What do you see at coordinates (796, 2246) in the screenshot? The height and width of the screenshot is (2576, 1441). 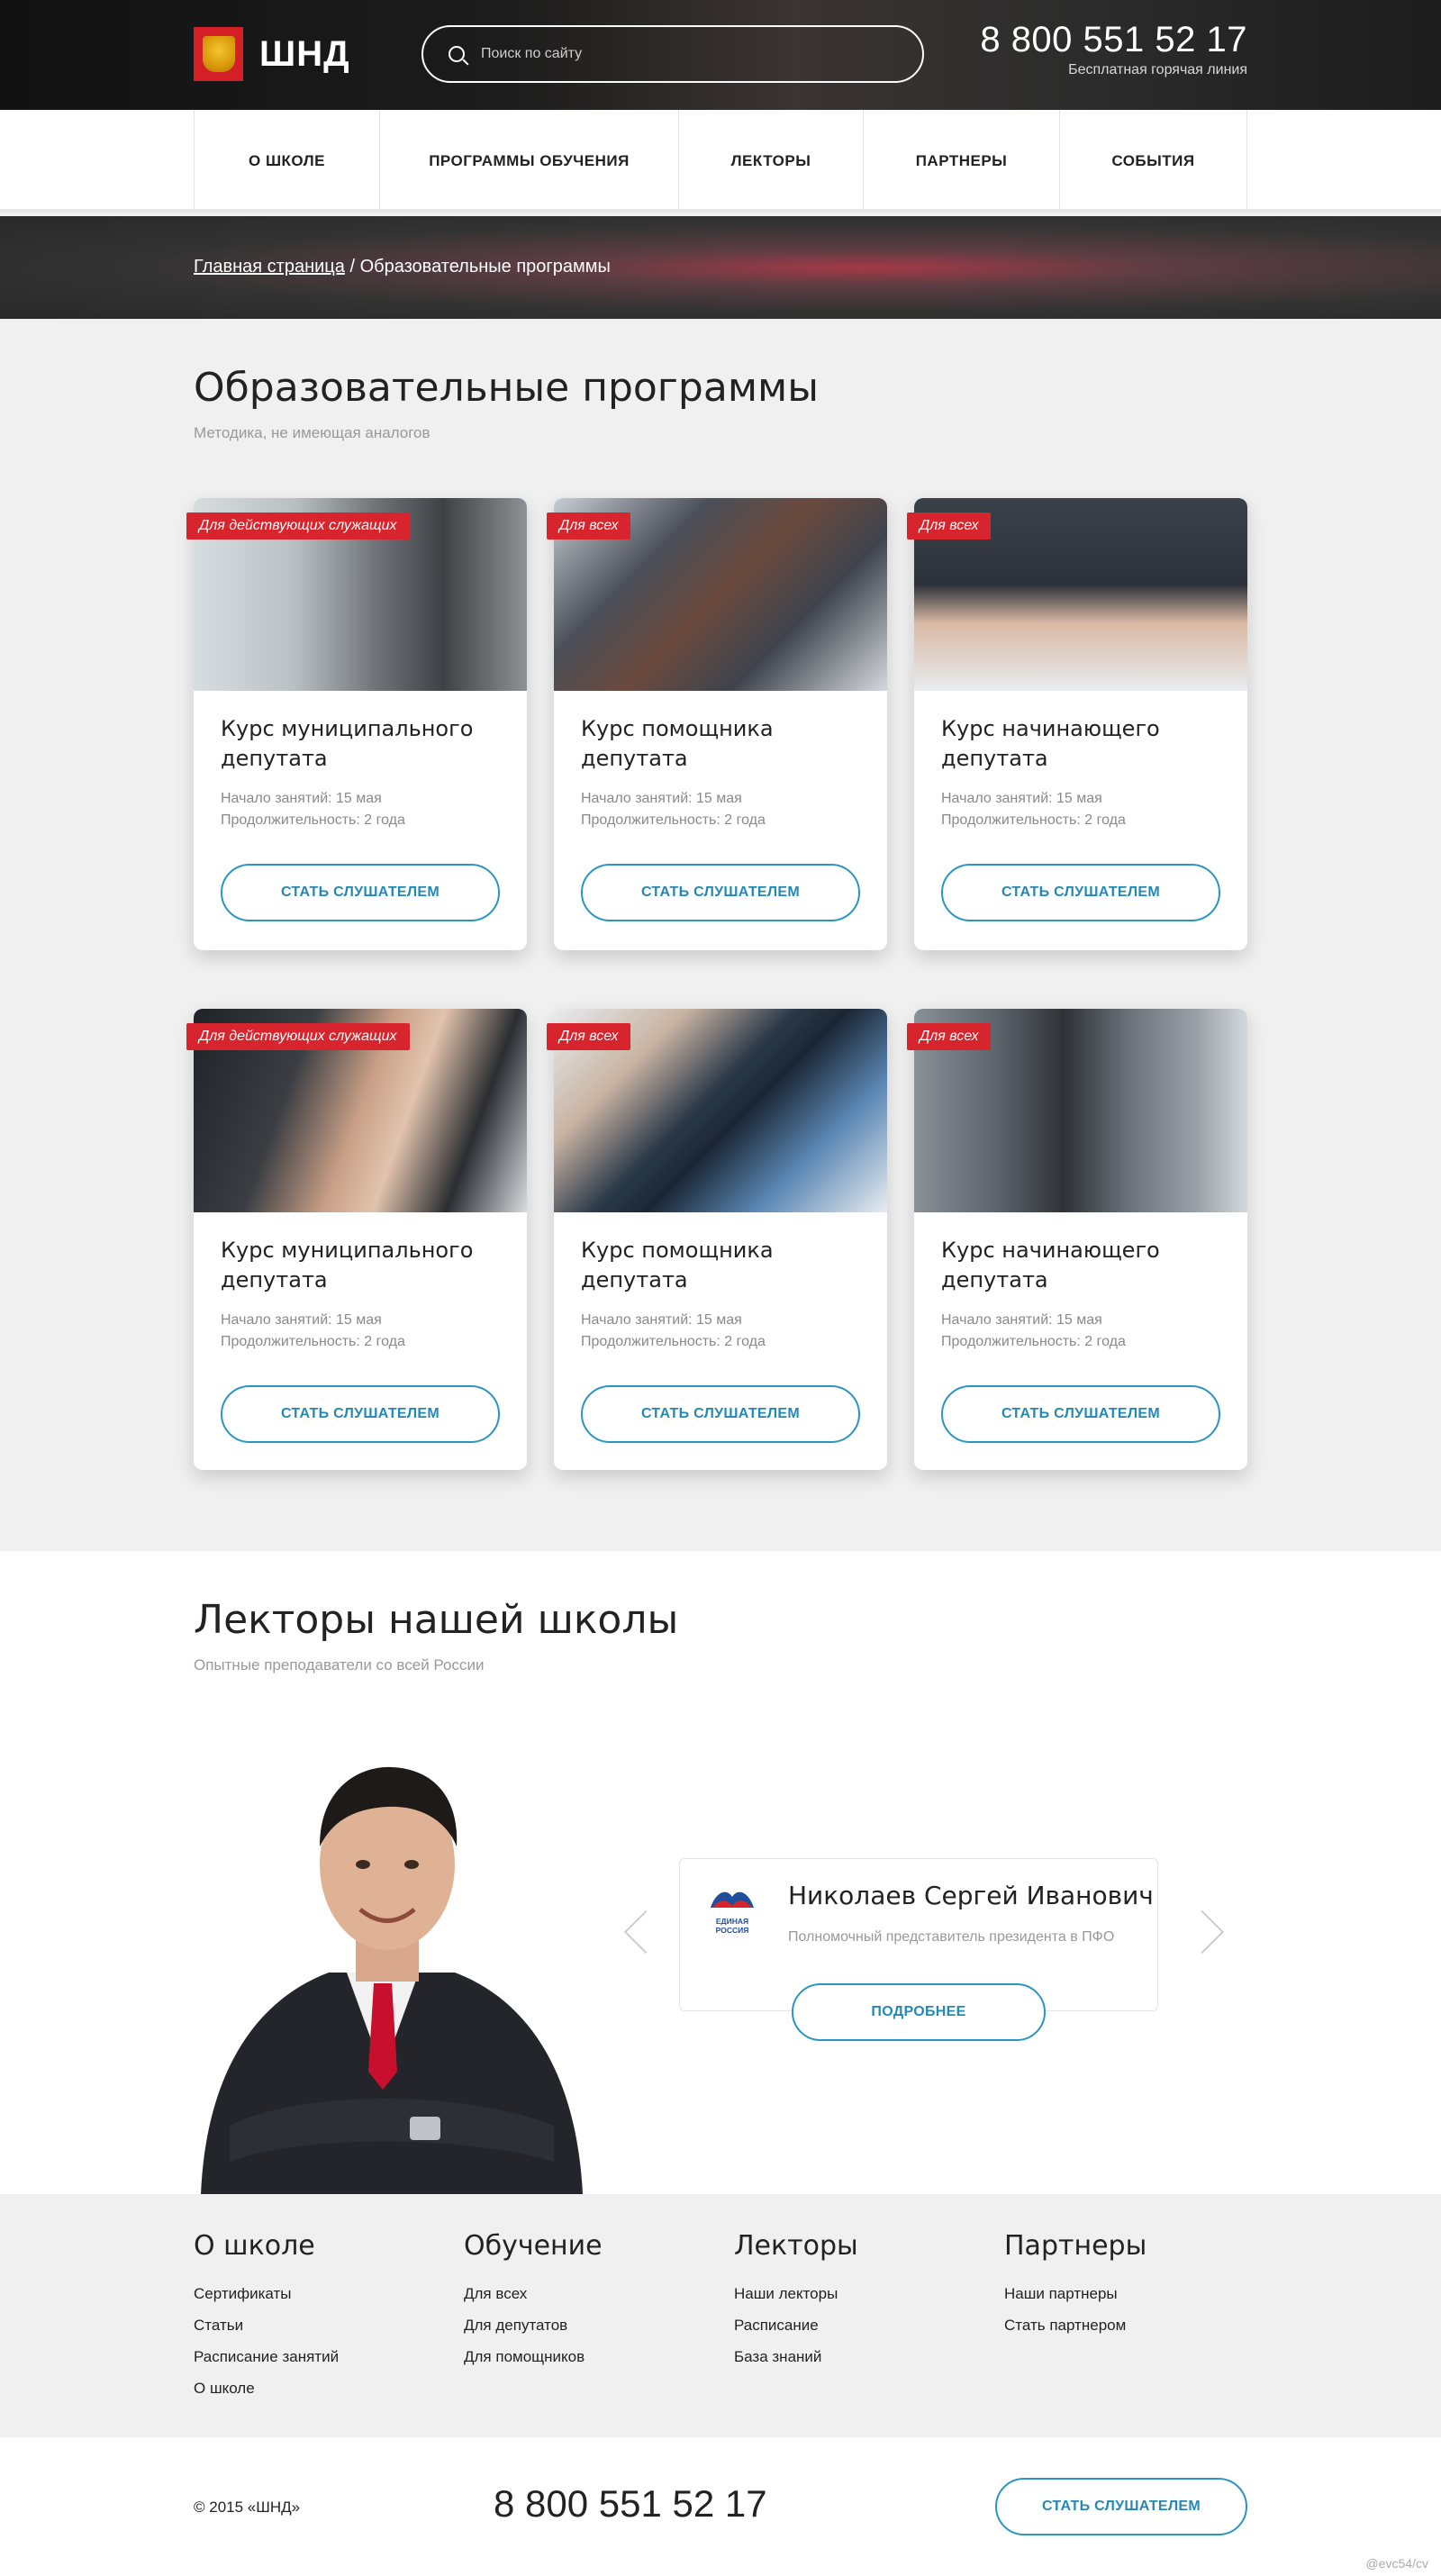 I see `footer-col-title: Лекторы` at bounding box center [796, 2246].